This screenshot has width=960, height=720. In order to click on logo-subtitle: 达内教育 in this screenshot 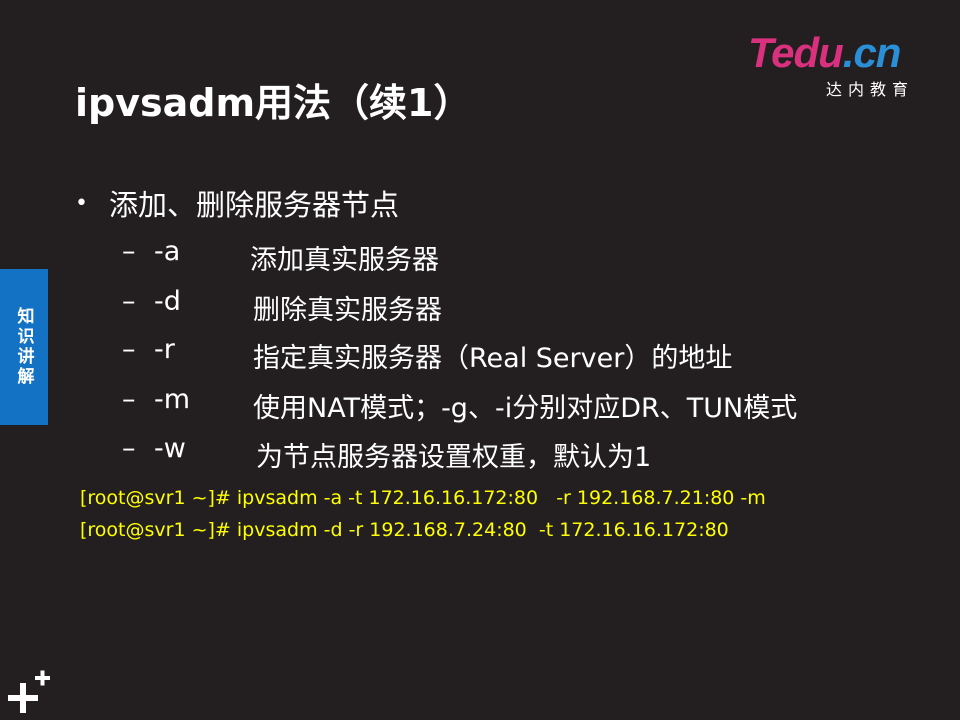, I will do `click(870, 89)`.